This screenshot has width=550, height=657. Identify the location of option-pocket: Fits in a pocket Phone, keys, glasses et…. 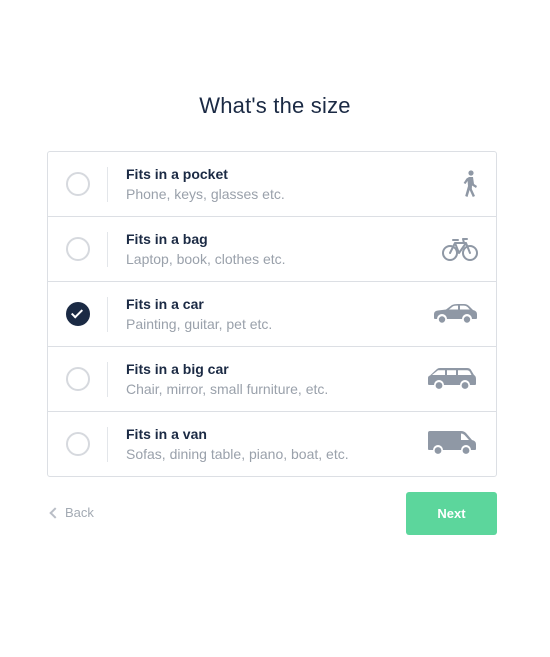
(272, 184).